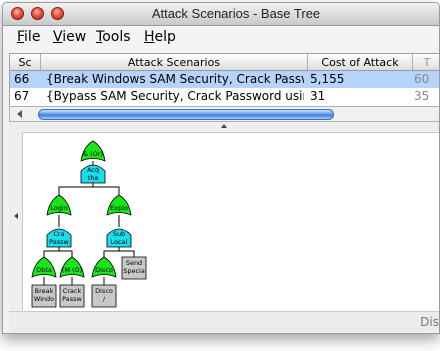 Image resolution: width=440 pixels, height=351 pixels. I want to click on scrollbar-thumb, so click(186, 114).